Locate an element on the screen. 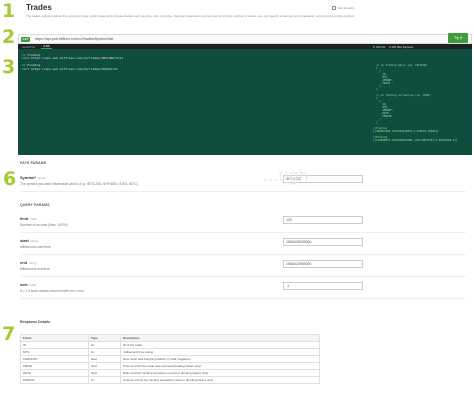 The height and width of the screenshot is (398, 474). submit-edits-link: Submit edits is located at coordinates (343, 8).